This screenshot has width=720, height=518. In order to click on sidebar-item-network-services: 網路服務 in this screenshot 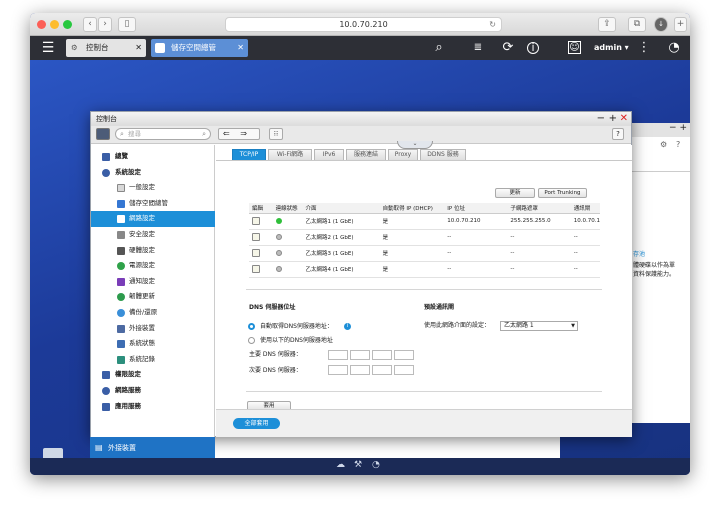, I will do `click(153, 391)`.